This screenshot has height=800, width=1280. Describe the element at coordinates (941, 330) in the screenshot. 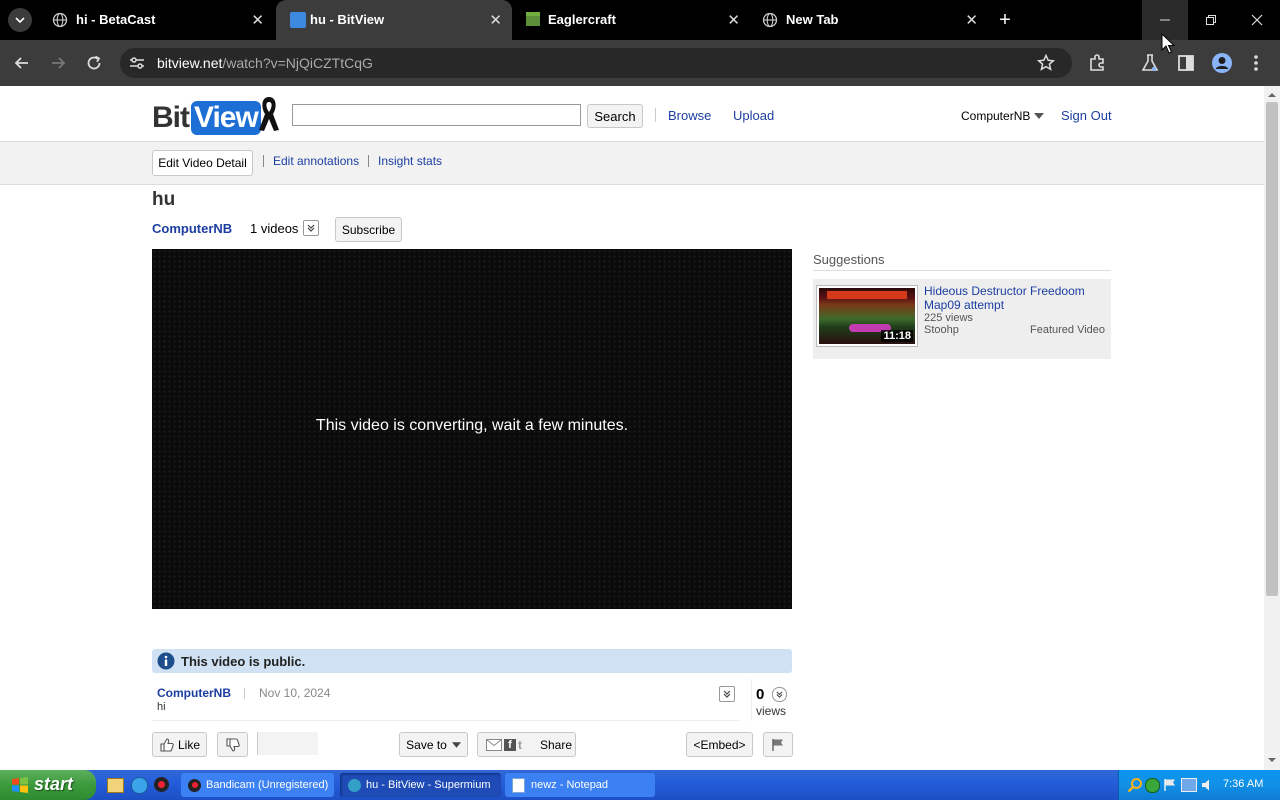

I see `suggestion-author: Stoohp` at that location.